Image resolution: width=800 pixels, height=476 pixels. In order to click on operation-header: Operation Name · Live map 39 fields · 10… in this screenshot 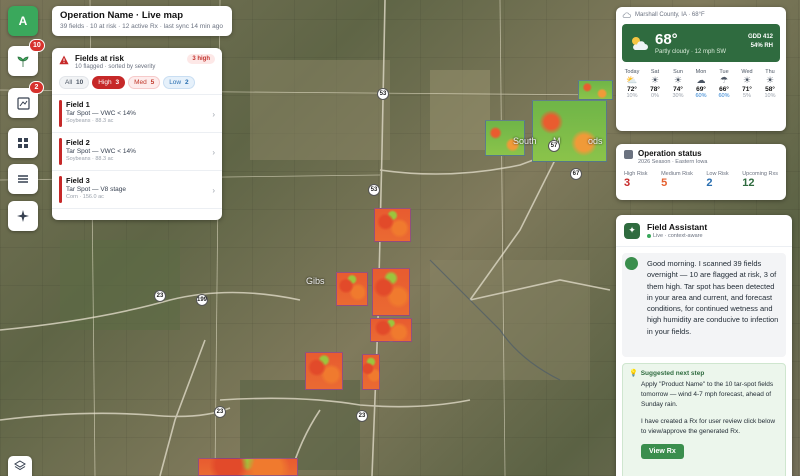, I will do `click(142, 21)`.